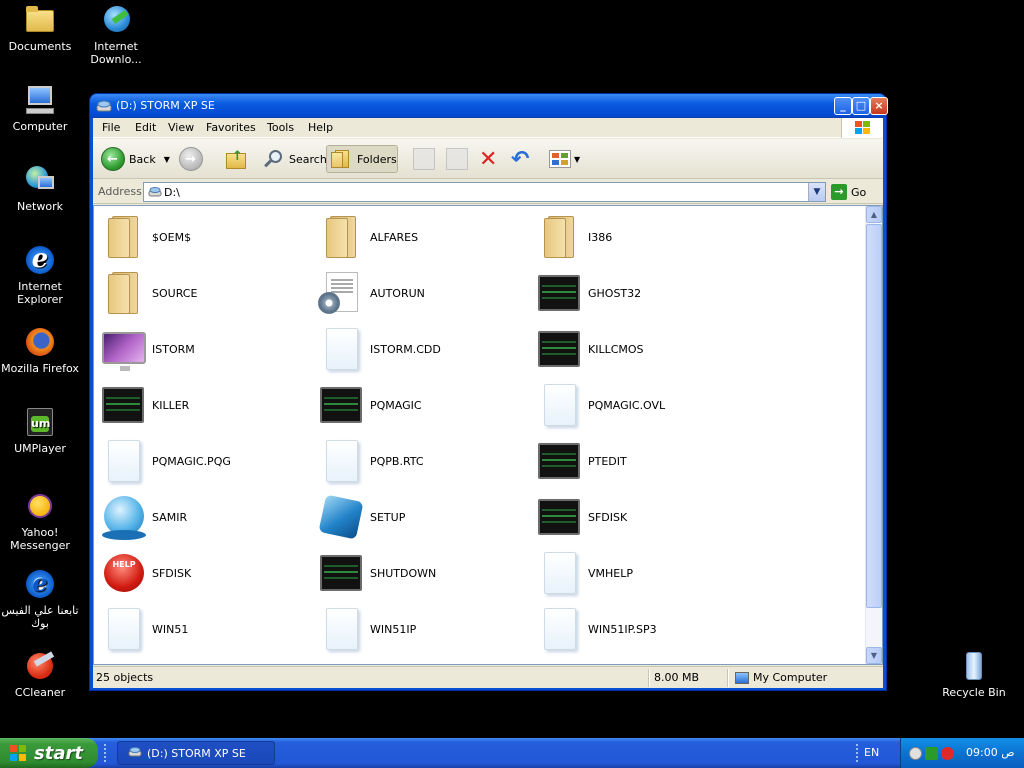 Image resolution: width=1024 pixels, height=768 pixels. What do you see at coordinates (199, 629) in the screenshot?
I see `file-item: WIN51` at bounding box center [199, 629].